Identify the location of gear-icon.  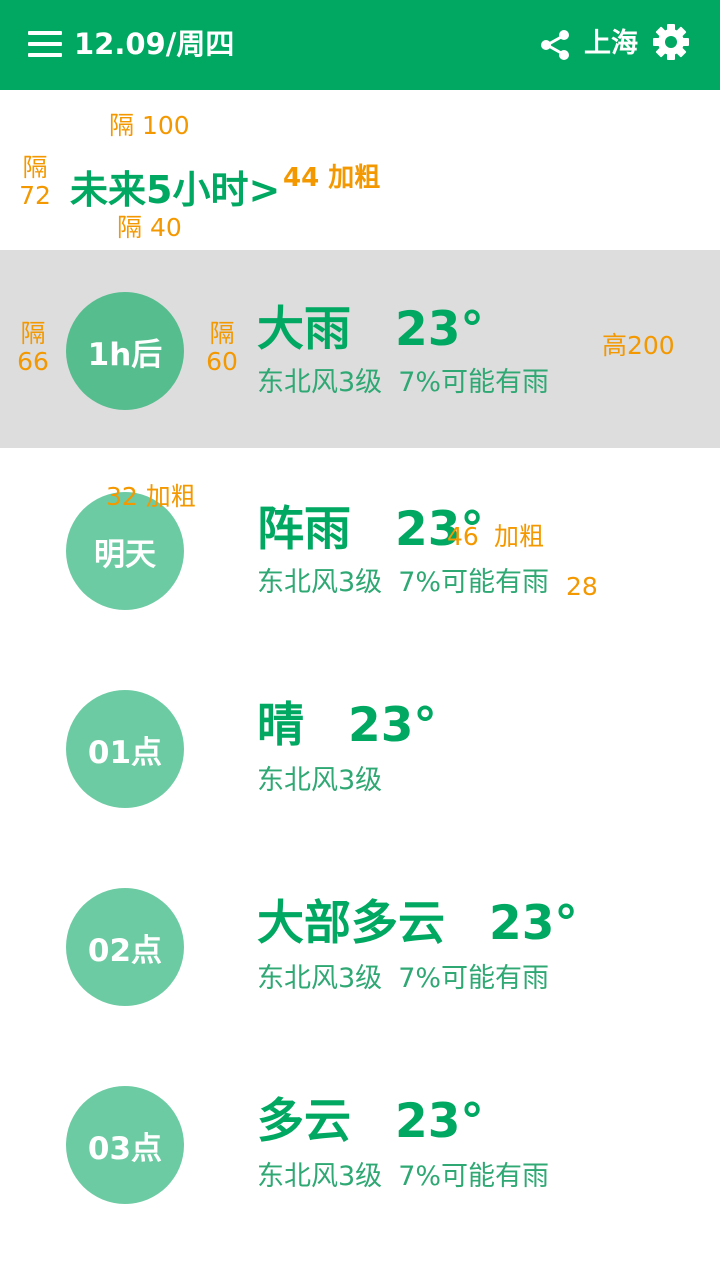
(671, 42).